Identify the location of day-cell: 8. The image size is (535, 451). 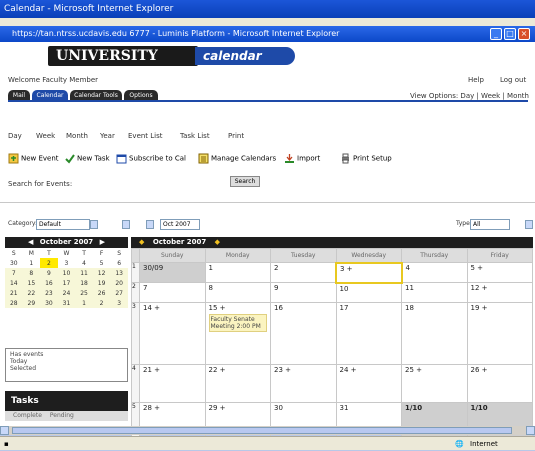
(237, 292).